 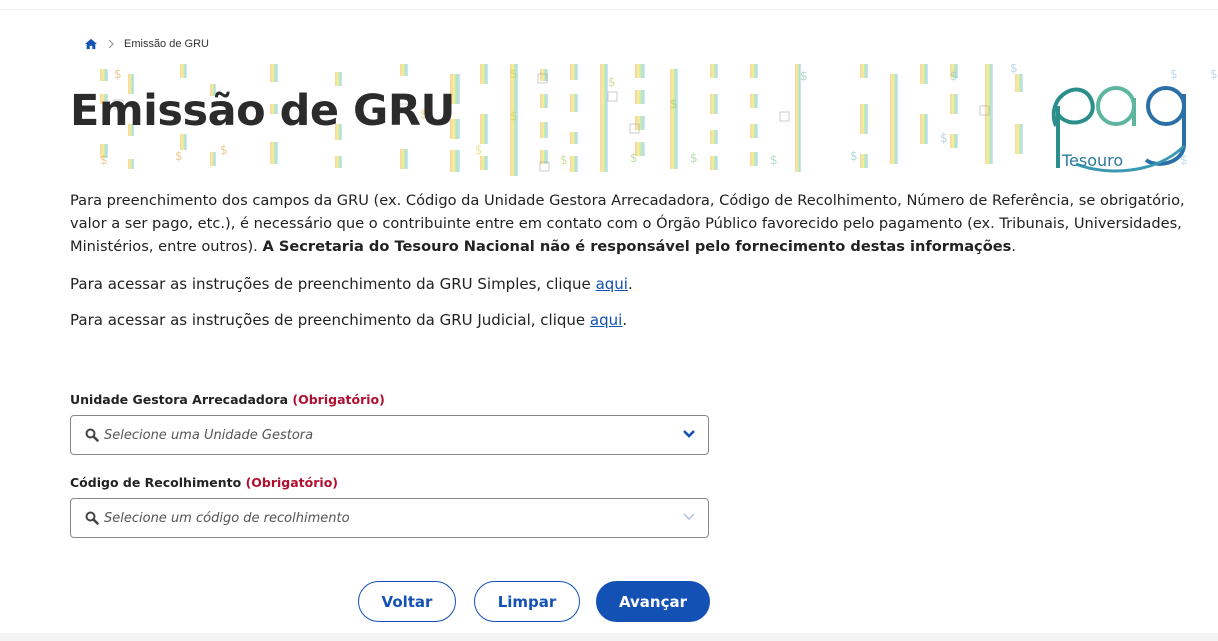 What do you see at coordinates (527, 601) in the screenshot?
I see `clear-button: Limpar` at bounding box center [527, 601].